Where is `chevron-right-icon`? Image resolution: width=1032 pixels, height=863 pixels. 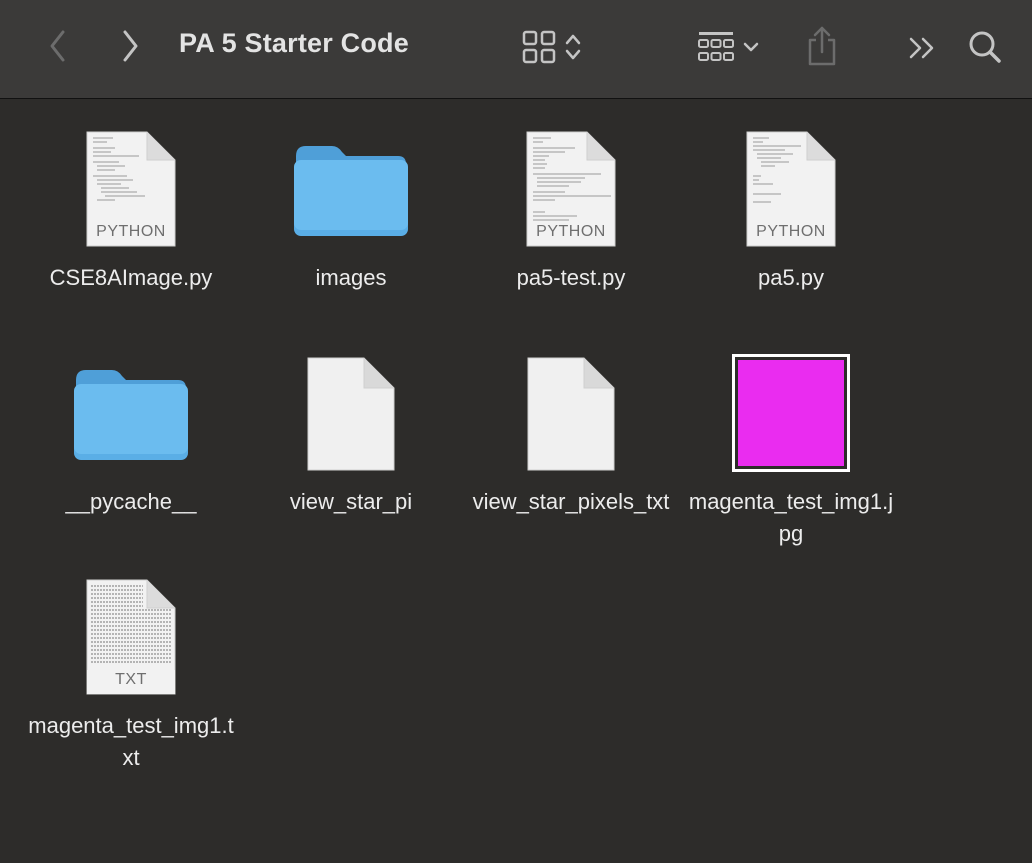 chevron-right-icon is located at coordinates (130, 46).